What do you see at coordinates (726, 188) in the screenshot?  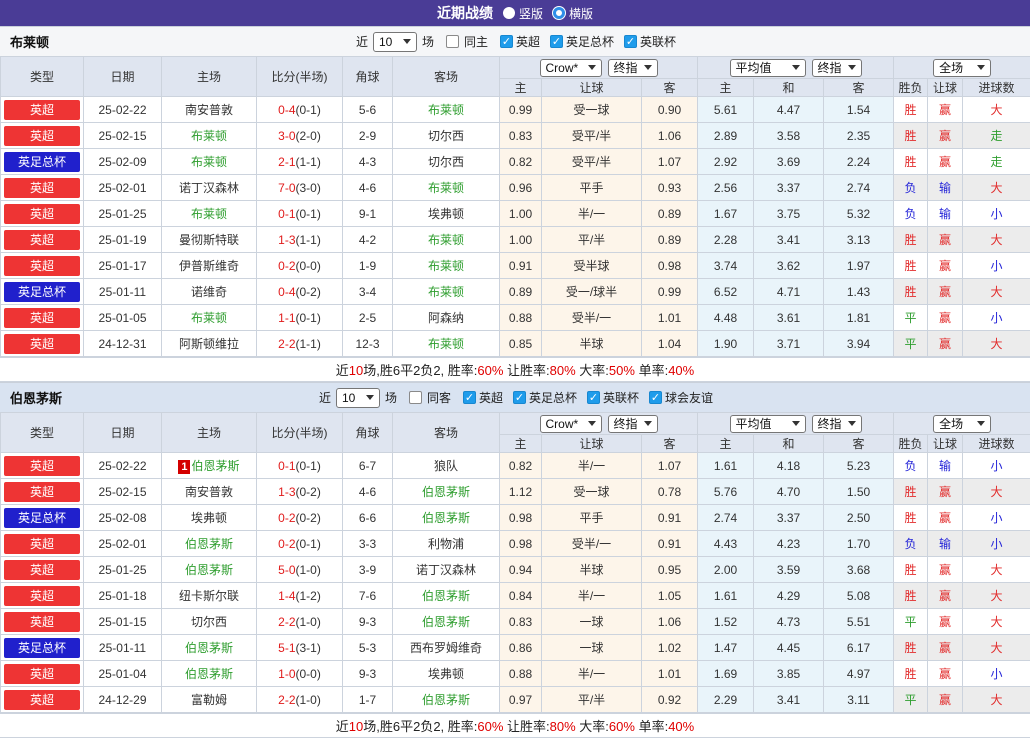 I see `avg-home-odds: 2.56` at bounding box center [726, 188].